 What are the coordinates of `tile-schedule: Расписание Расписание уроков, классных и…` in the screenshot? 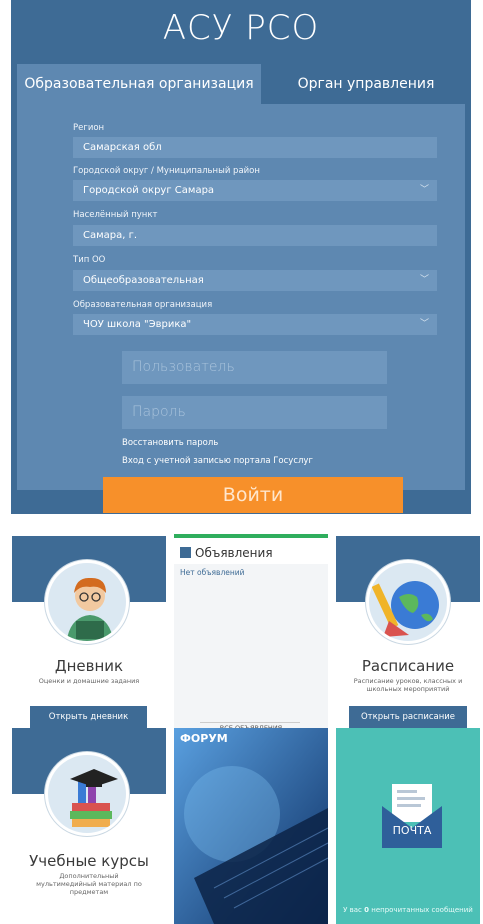 It's located at (408, 632).